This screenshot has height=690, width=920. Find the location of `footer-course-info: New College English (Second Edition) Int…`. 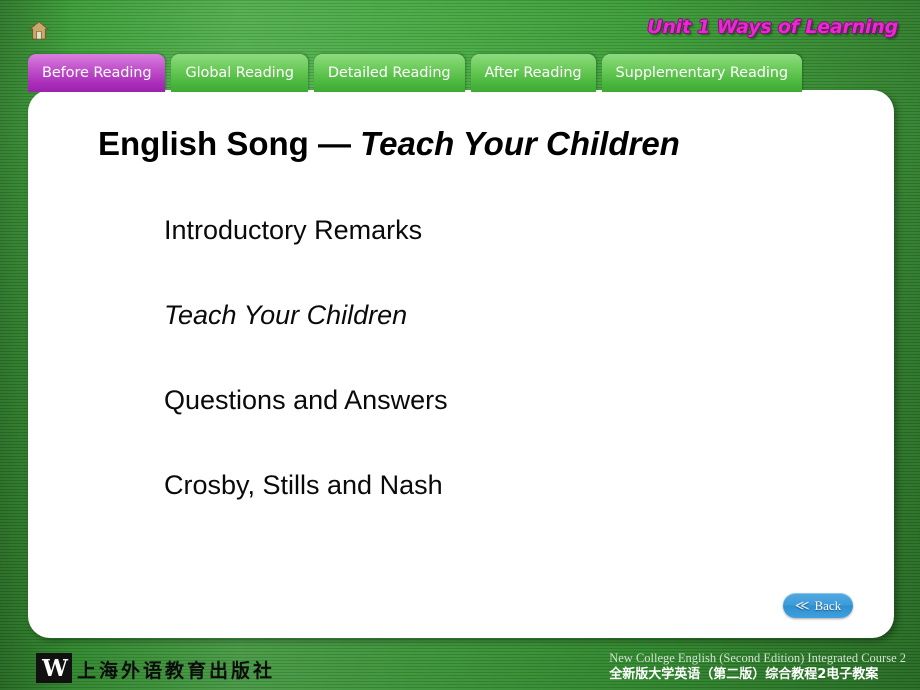

footer-course-info: New College English (Second Edition) Int… is located at coordinates (757, 667).